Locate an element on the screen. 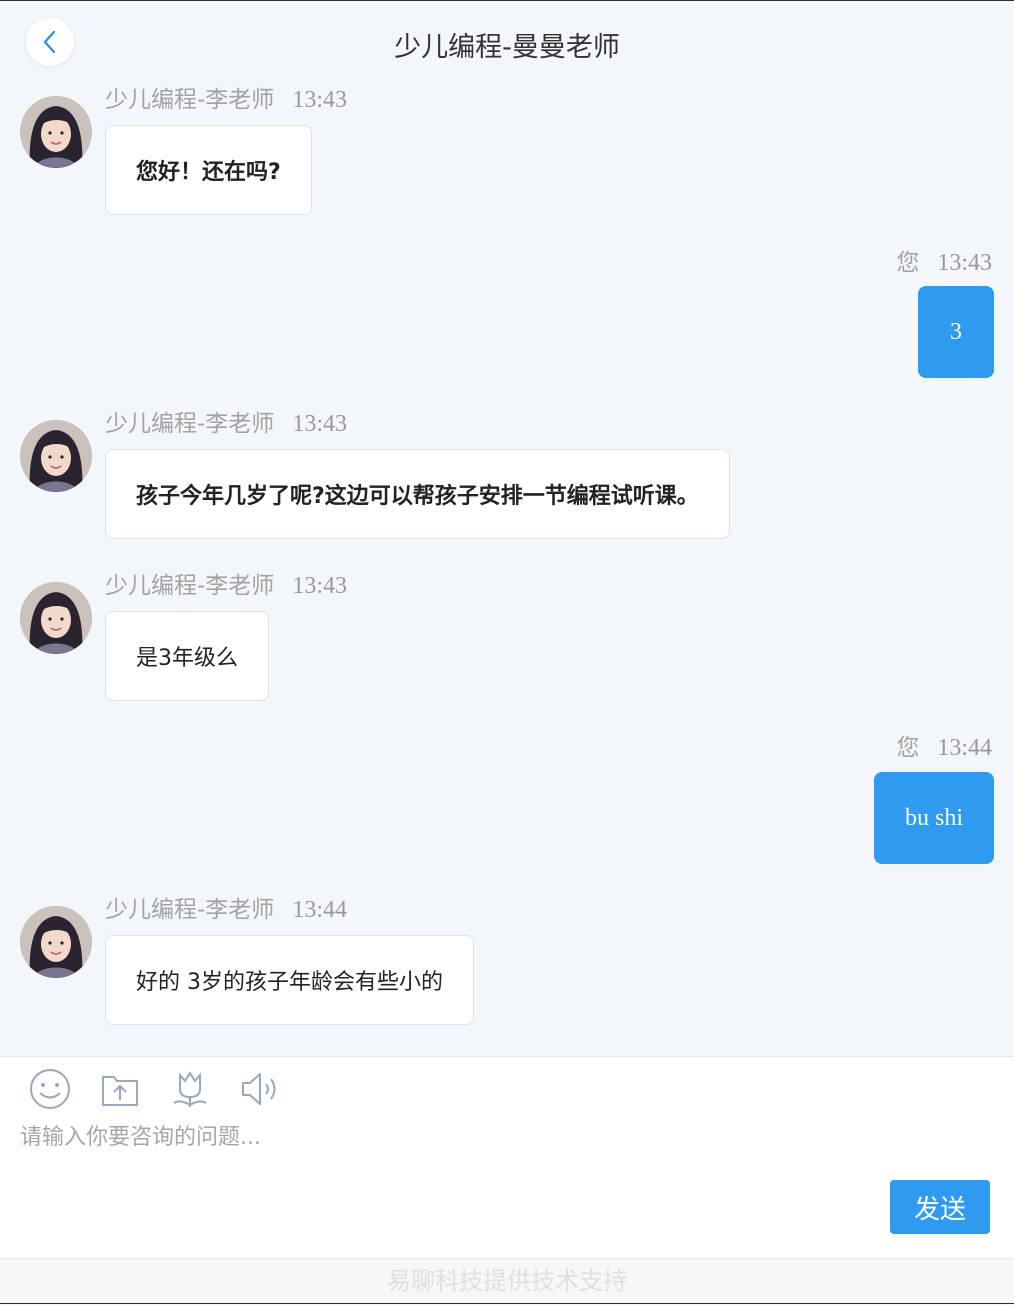 The width and height of the screenshot is (1014, 1305). message-bubble: 孩子今年几岁了呢?这边可以帮孩子安排一节编程试听课。 is located at coordinates (417, 494).